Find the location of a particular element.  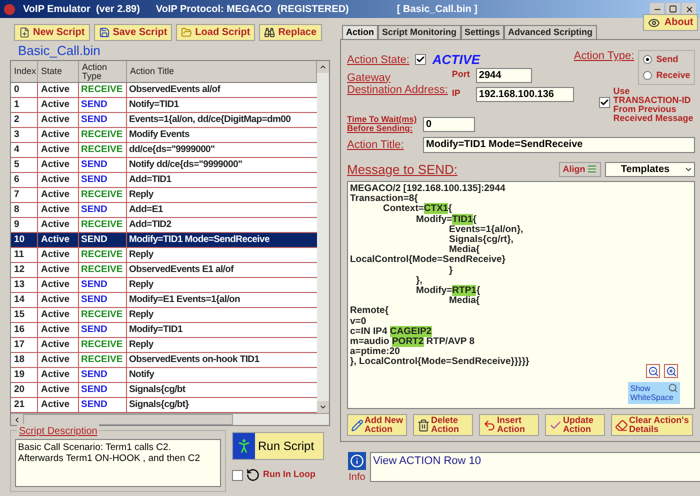

table-row: 1 Active SEND Notify=TID1 is located at coordinates (164, 105).